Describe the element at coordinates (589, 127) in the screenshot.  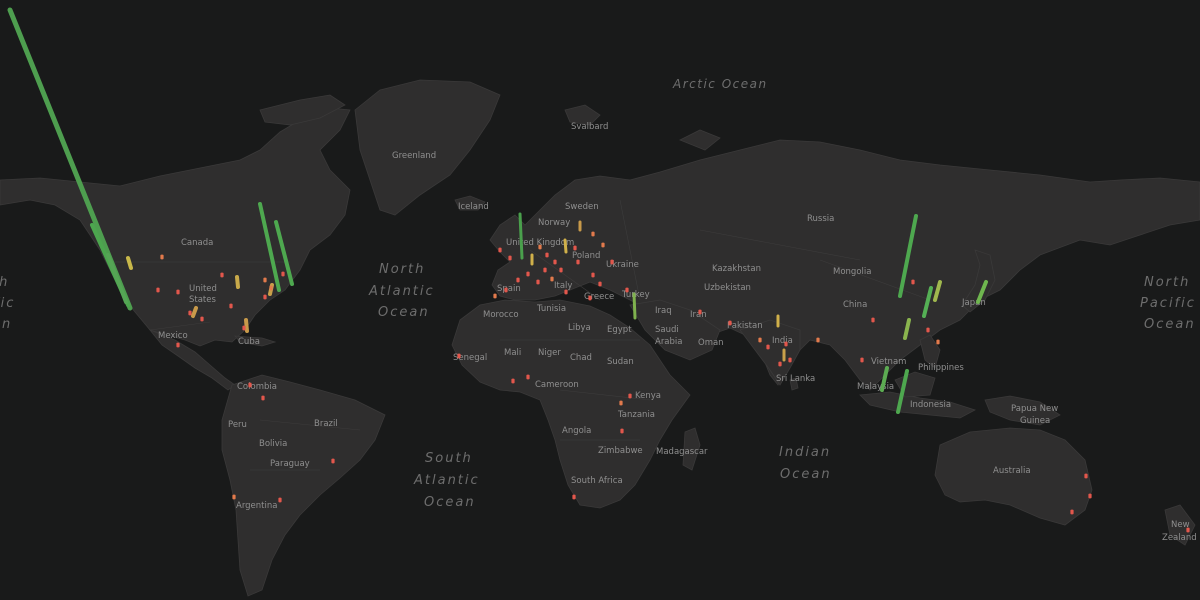
I see `label-svalbard: Svalbard` at that location.